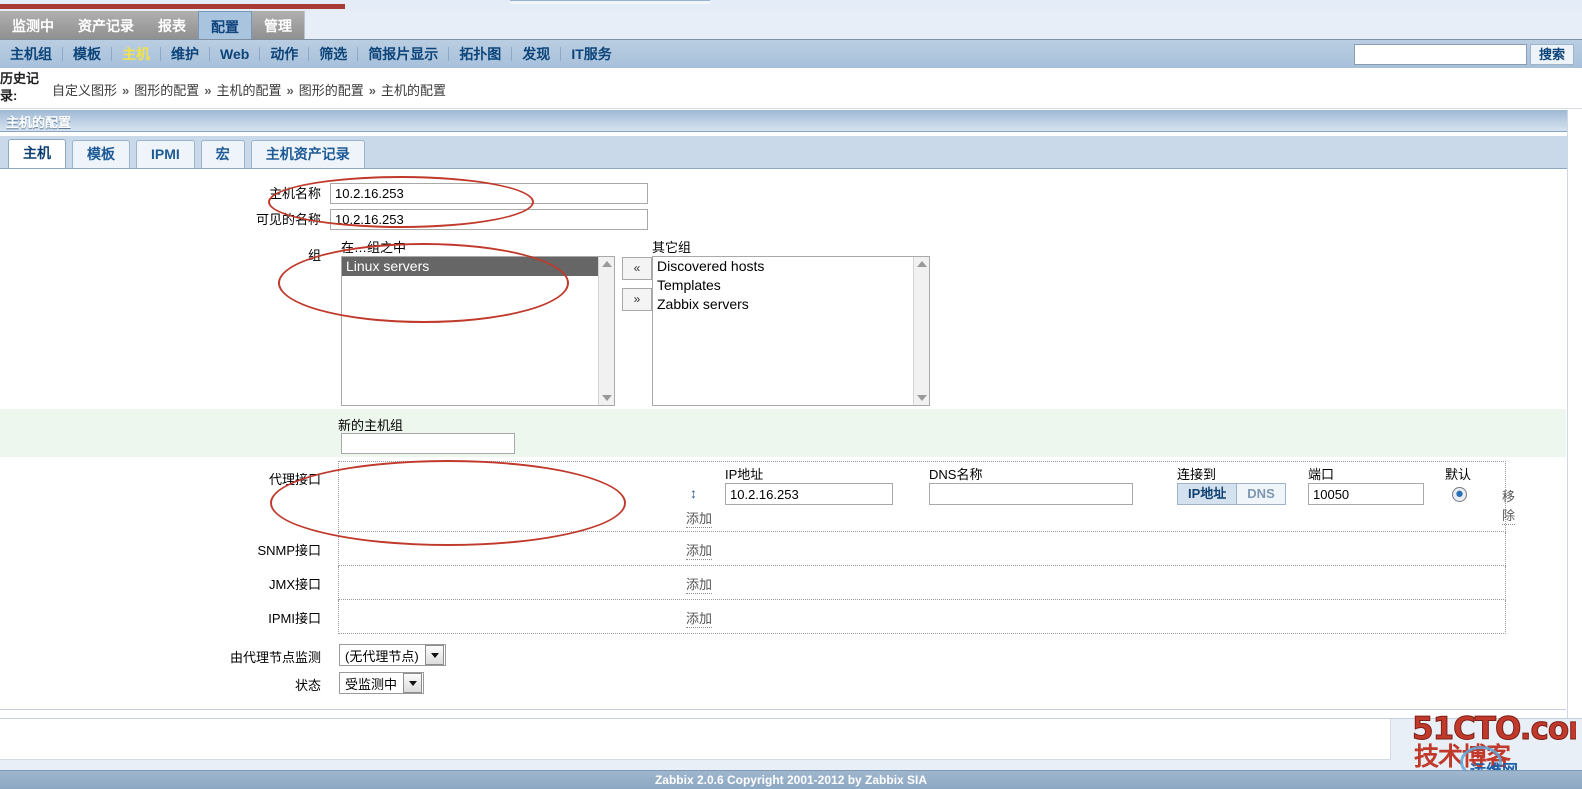 Image resolution: width=1582 pixels, height=789 pixels. I want to click on sub-menu-item-2: 主机, so click(136, 54).